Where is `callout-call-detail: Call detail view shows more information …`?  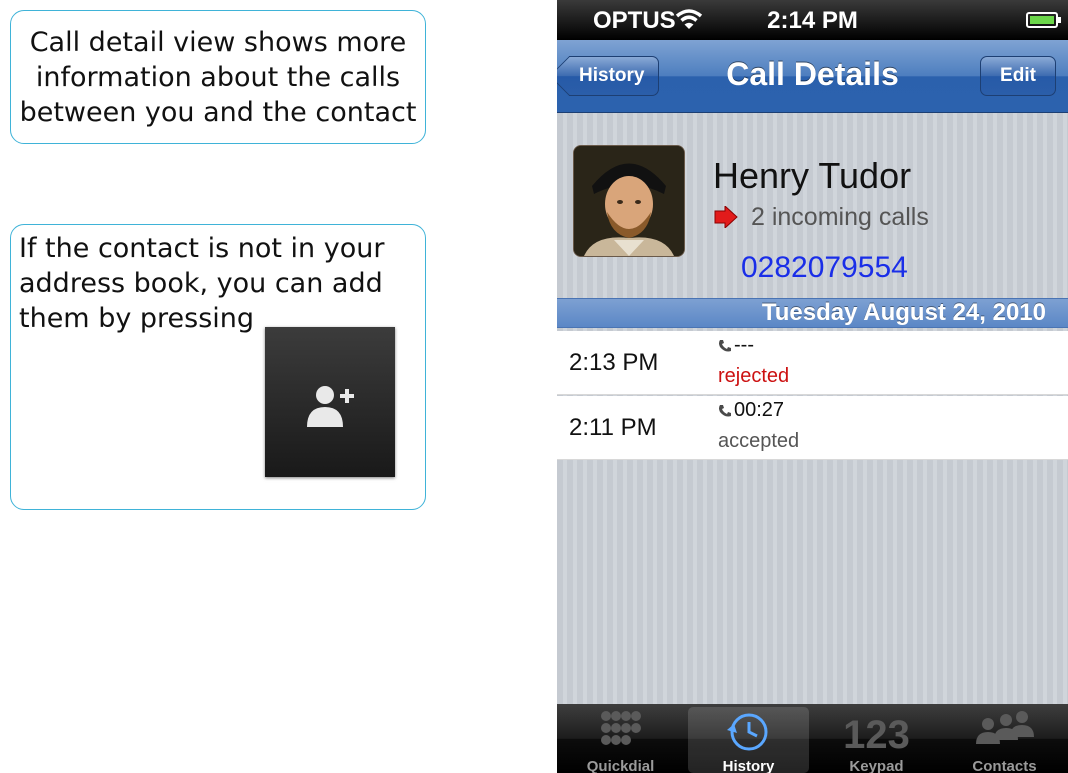 callout-call-detail: Call detail view shows more information … is located at coordinates (218, 77).